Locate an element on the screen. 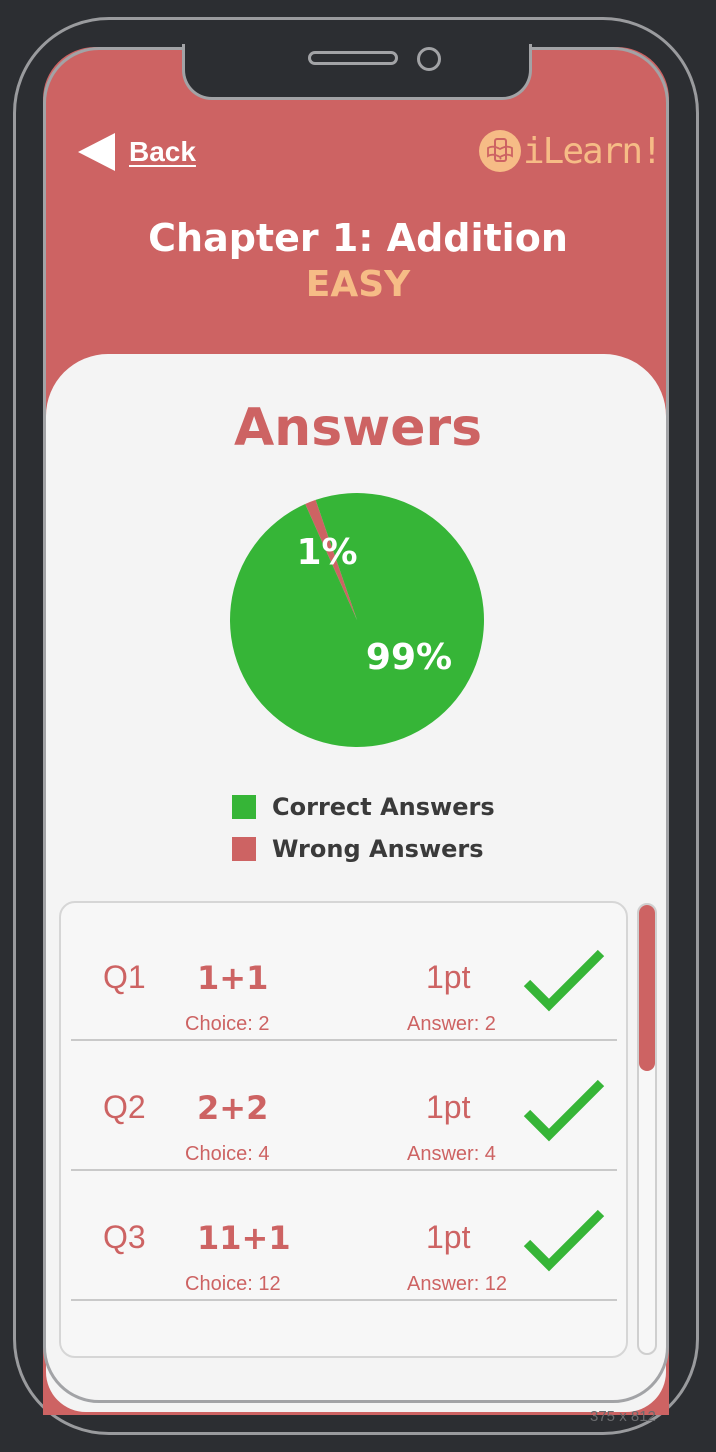 The width and height of the screenshot is (716, 1452). chart-legend: Correct Answers Wrong Answers is located at coordinates (363, 828).